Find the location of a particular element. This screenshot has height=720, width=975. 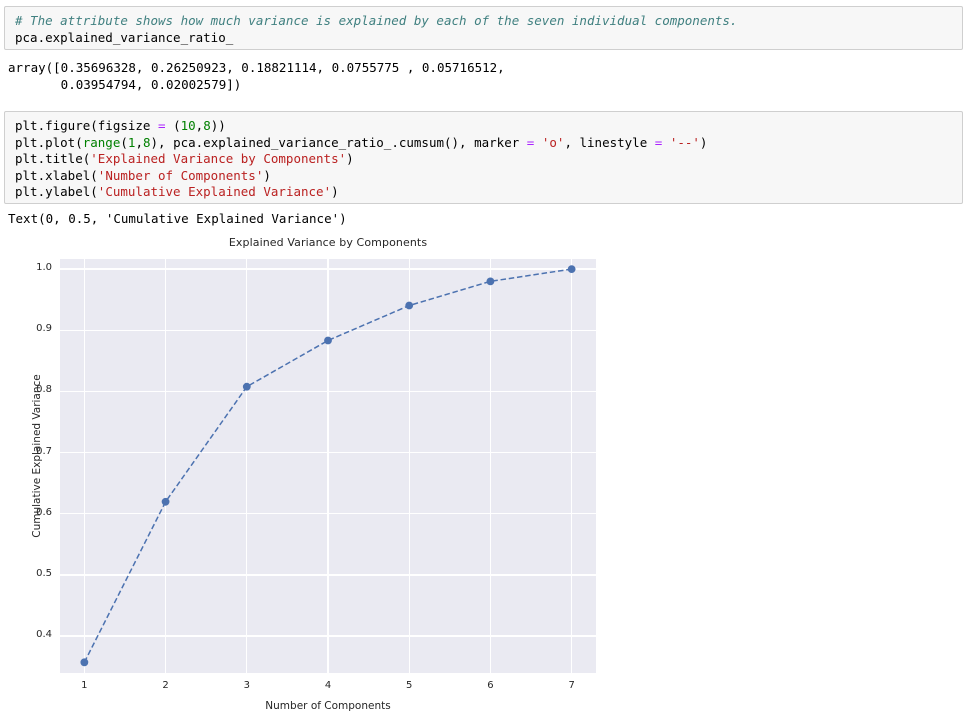

y-tick-label: 0.4 is located at coordinates (44, 634).